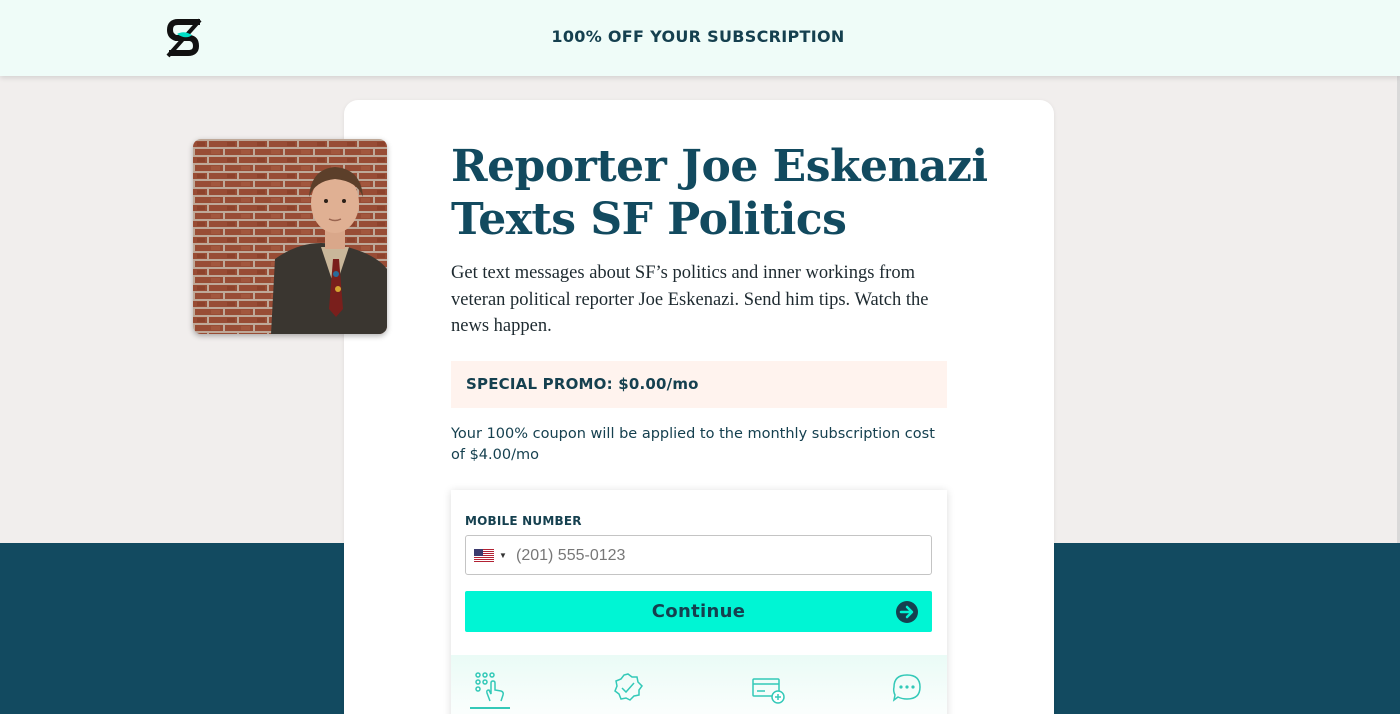 Image resolution: width=1400 pixels, height=714 pixels. I want to click on promo-label: SPECIAL PROMO: $0.00/mo, so click(582, 384).